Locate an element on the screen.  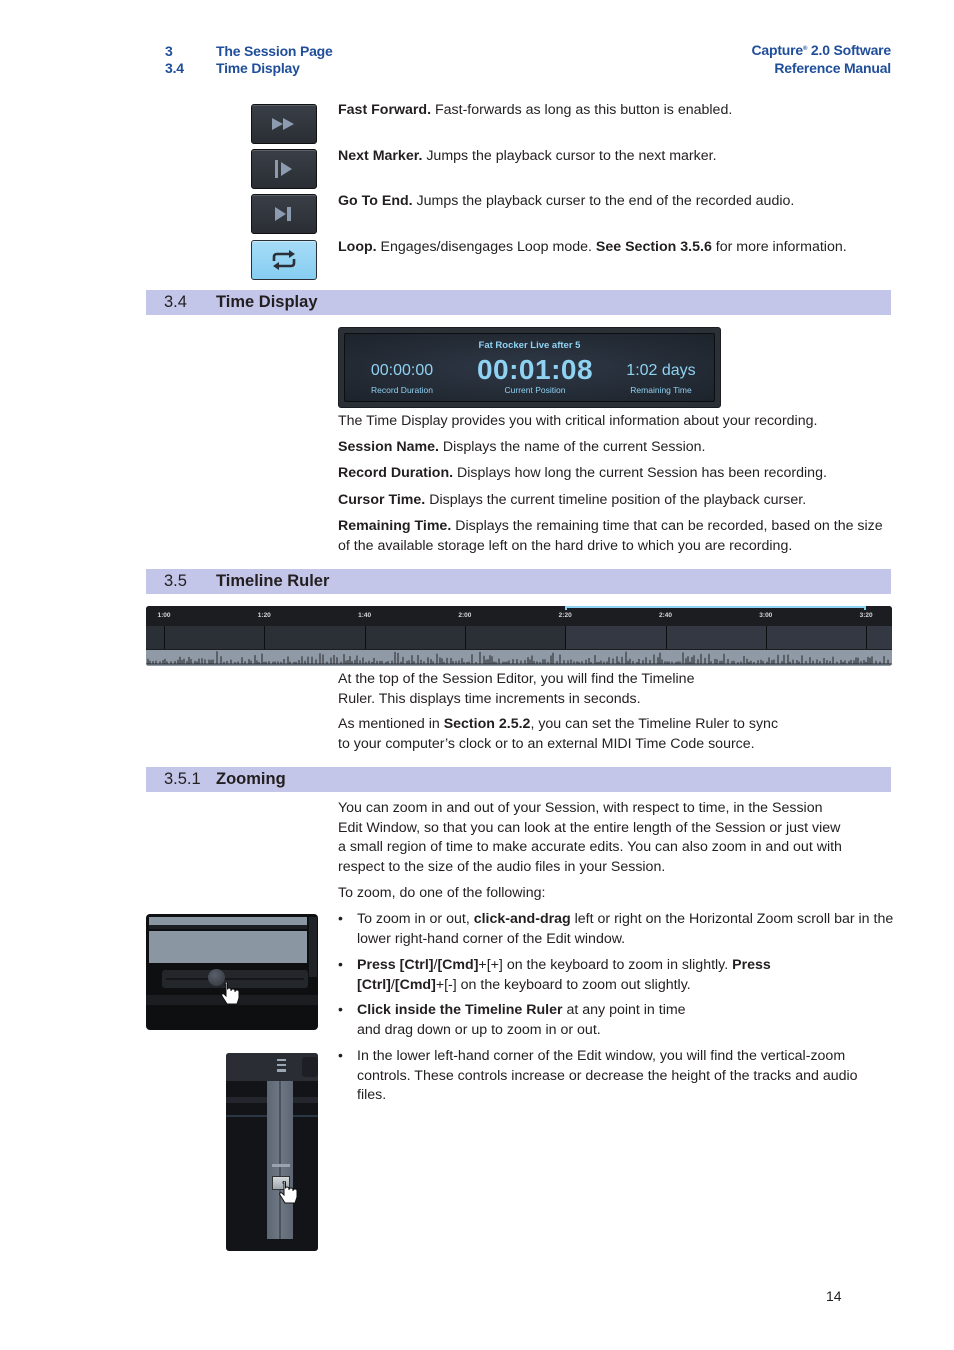
adjacent-button is located at coordinates (310, 1067).